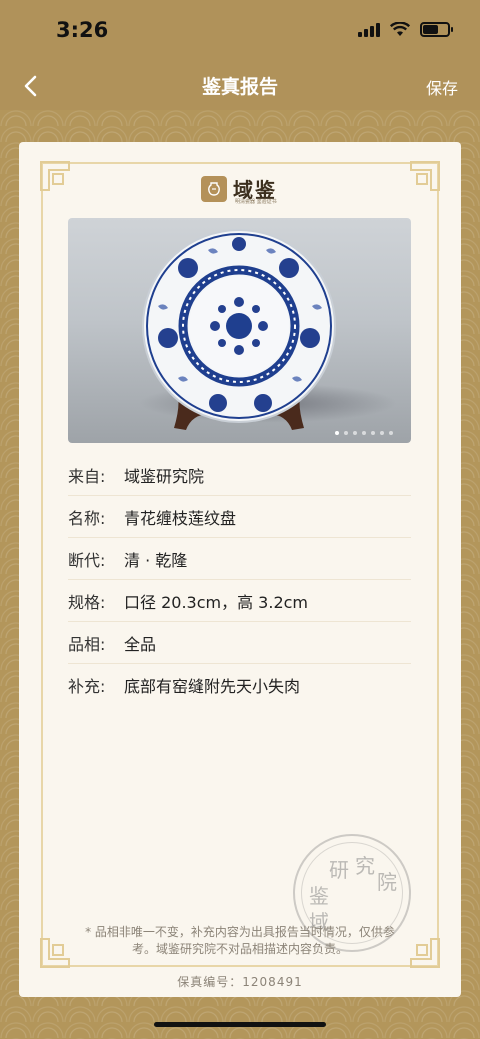 The image size is (480, 1039). Describe the element at coordinates (240, 31) in the screenshot. I see `status-bar: 3:26` at that location.